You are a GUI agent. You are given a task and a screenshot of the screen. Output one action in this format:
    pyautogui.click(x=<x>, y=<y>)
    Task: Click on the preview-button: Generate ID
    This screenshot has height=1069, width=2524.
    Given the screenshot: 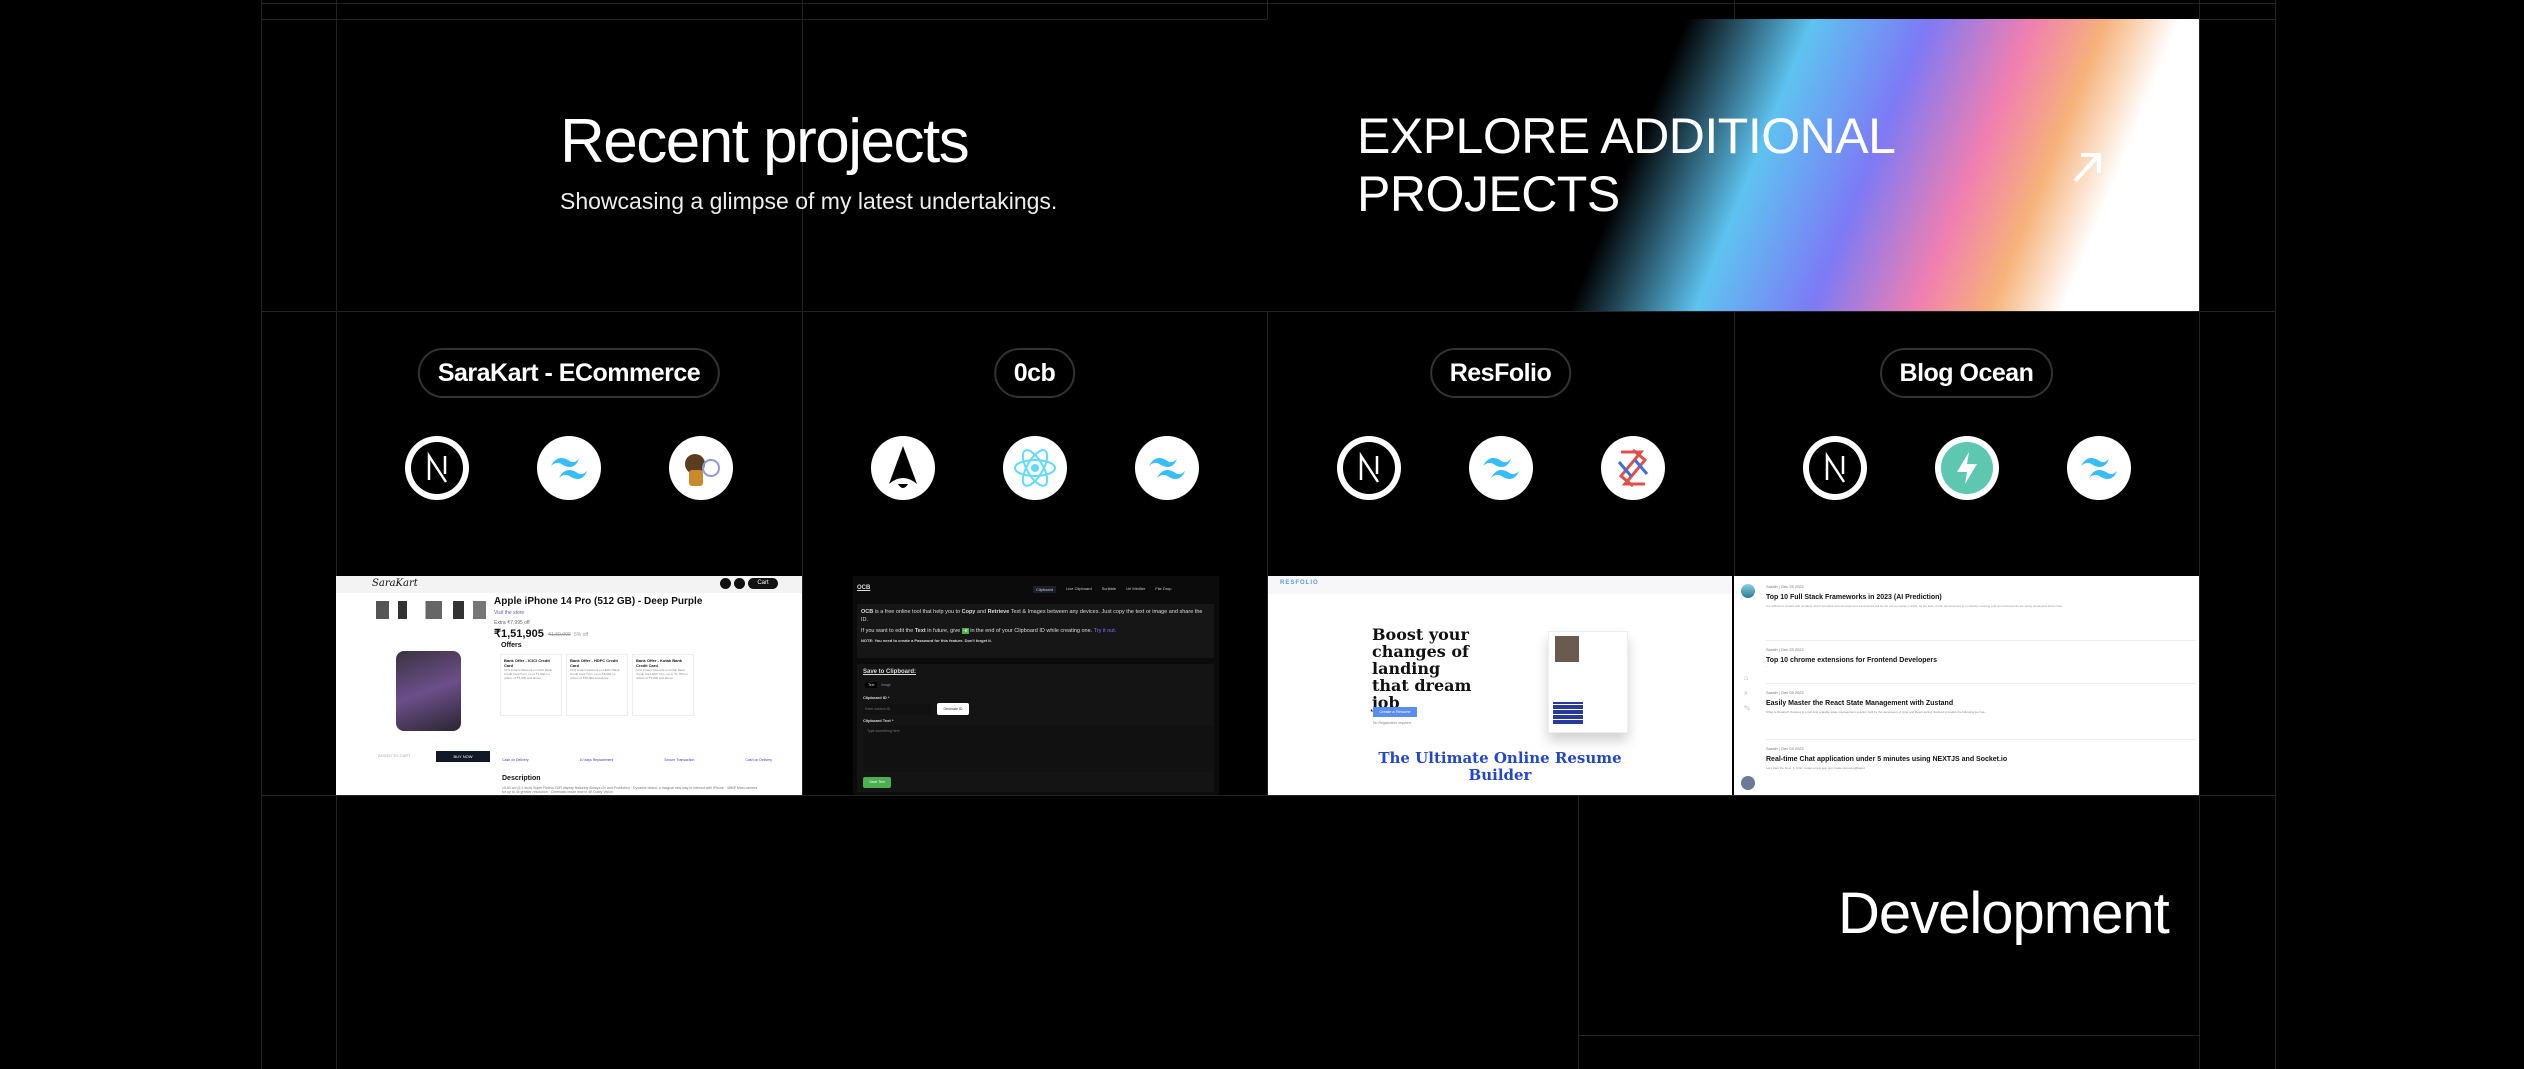 What is the action you would take?
    pyautogui.click(x=953, y=709)
    